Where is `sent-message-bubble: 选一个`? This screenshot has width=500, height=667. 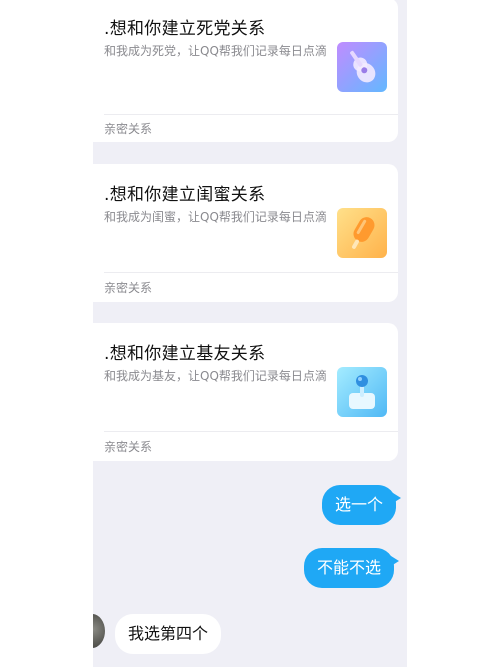
sent-message-bubble: 选一个 is located at coordinates (362, 505).